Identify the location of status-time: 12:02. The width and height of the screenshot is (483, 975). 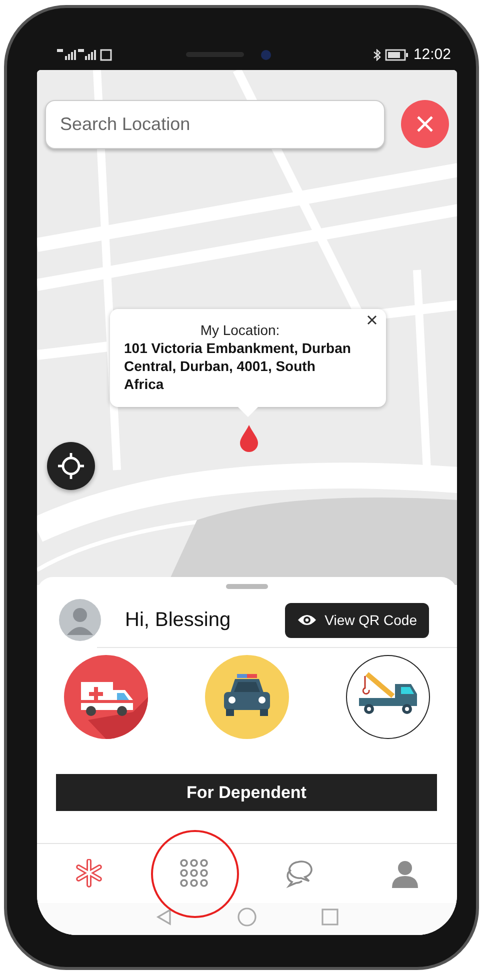
(432, 54).